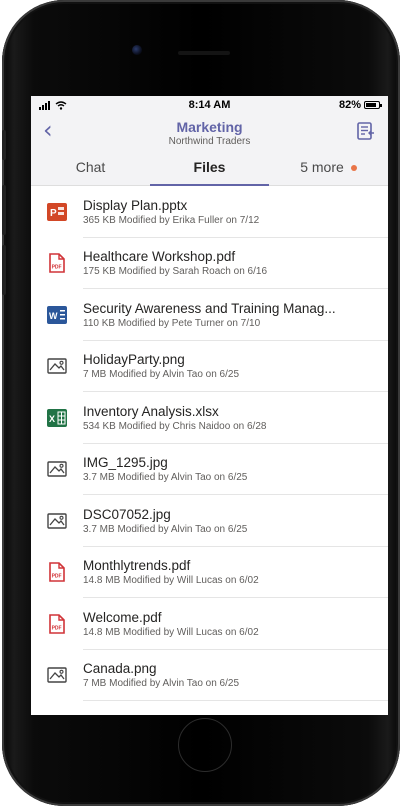 Image resolution: width=403 pixels, height=808 pixels. What do you see at coordinates (137, 566) in the screenshot?
I see `file-name: Monthlytrends.pdf` at bounding box center [137, 566].